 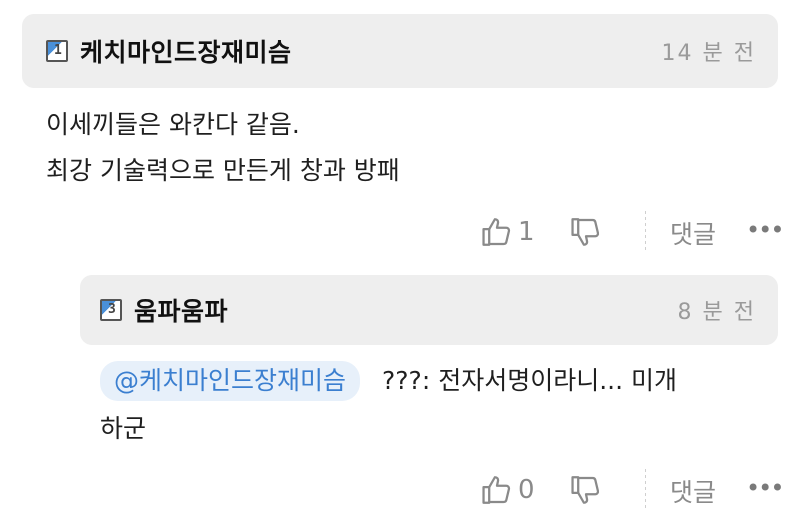 I want to click on timestamp: 8 분 전, so click(x=716, y=312).